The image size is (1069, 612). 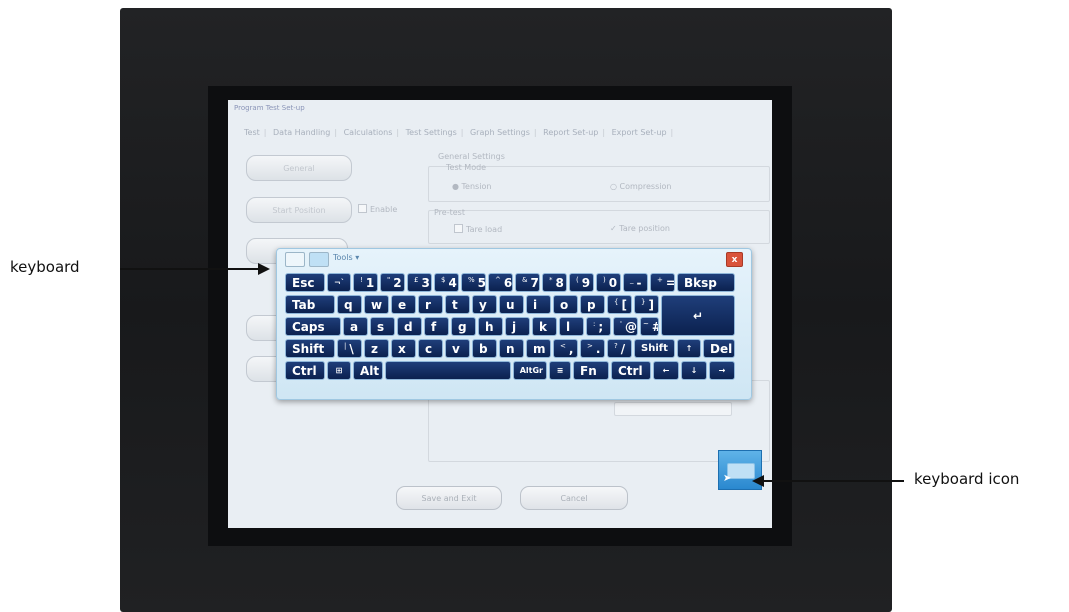 I want to click on key-slash: ? /, so click(x=619, y=348).